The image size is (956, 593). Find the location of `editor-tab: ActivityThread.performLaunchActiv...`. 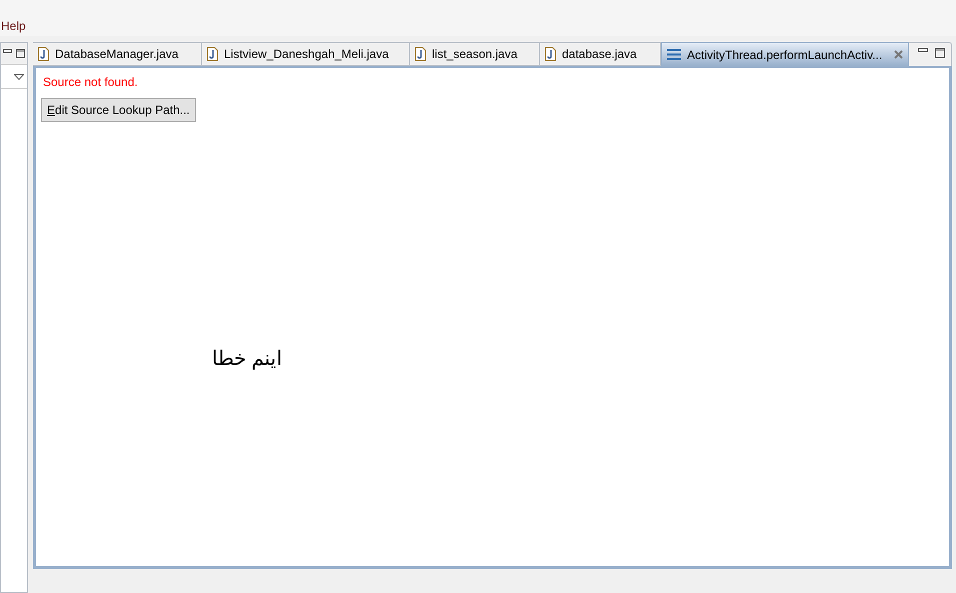

editor-tab: ActivityThread.performLaunchActiv... is located at coordinates (785, 54).